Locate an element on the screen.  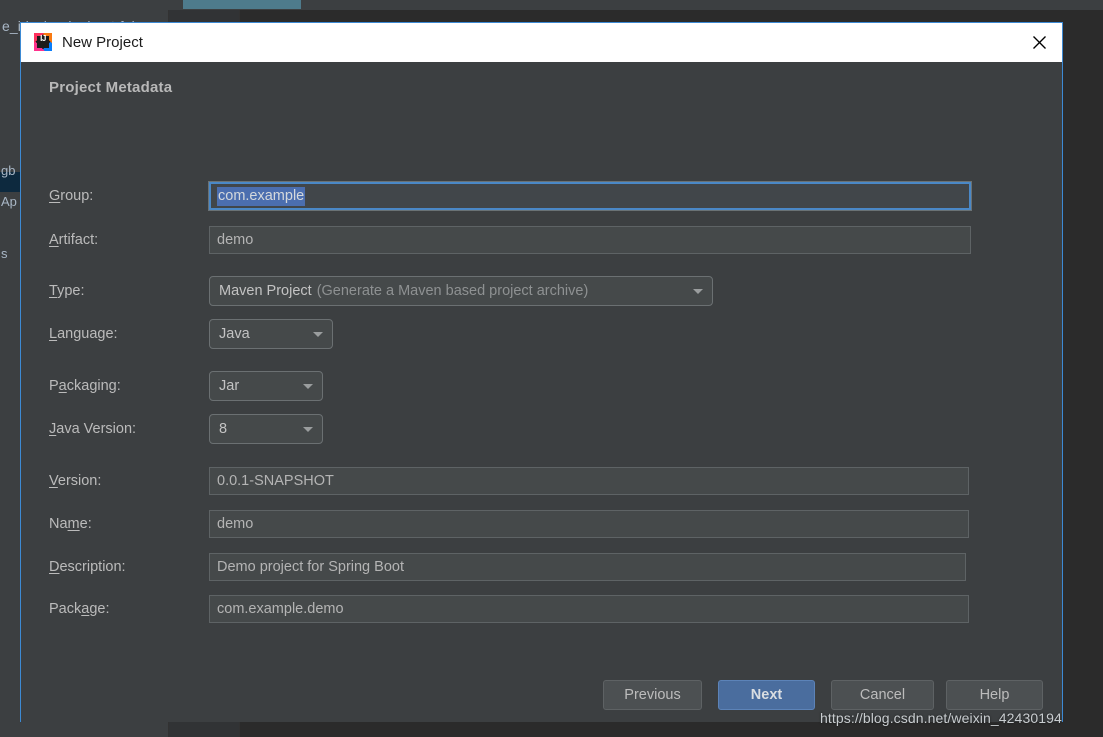
ide-tree-item-2: s is located at coordinates (4, 253).